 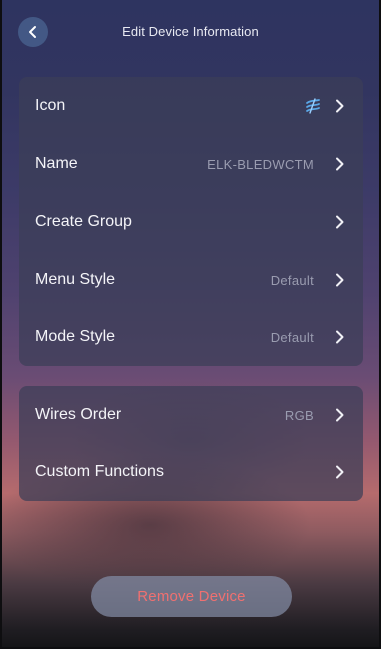 What do you see at coordinates (191, 472) in the screenshot?
I see `row-custom-functions: Custom Functions` at bounding box center [191, 472].